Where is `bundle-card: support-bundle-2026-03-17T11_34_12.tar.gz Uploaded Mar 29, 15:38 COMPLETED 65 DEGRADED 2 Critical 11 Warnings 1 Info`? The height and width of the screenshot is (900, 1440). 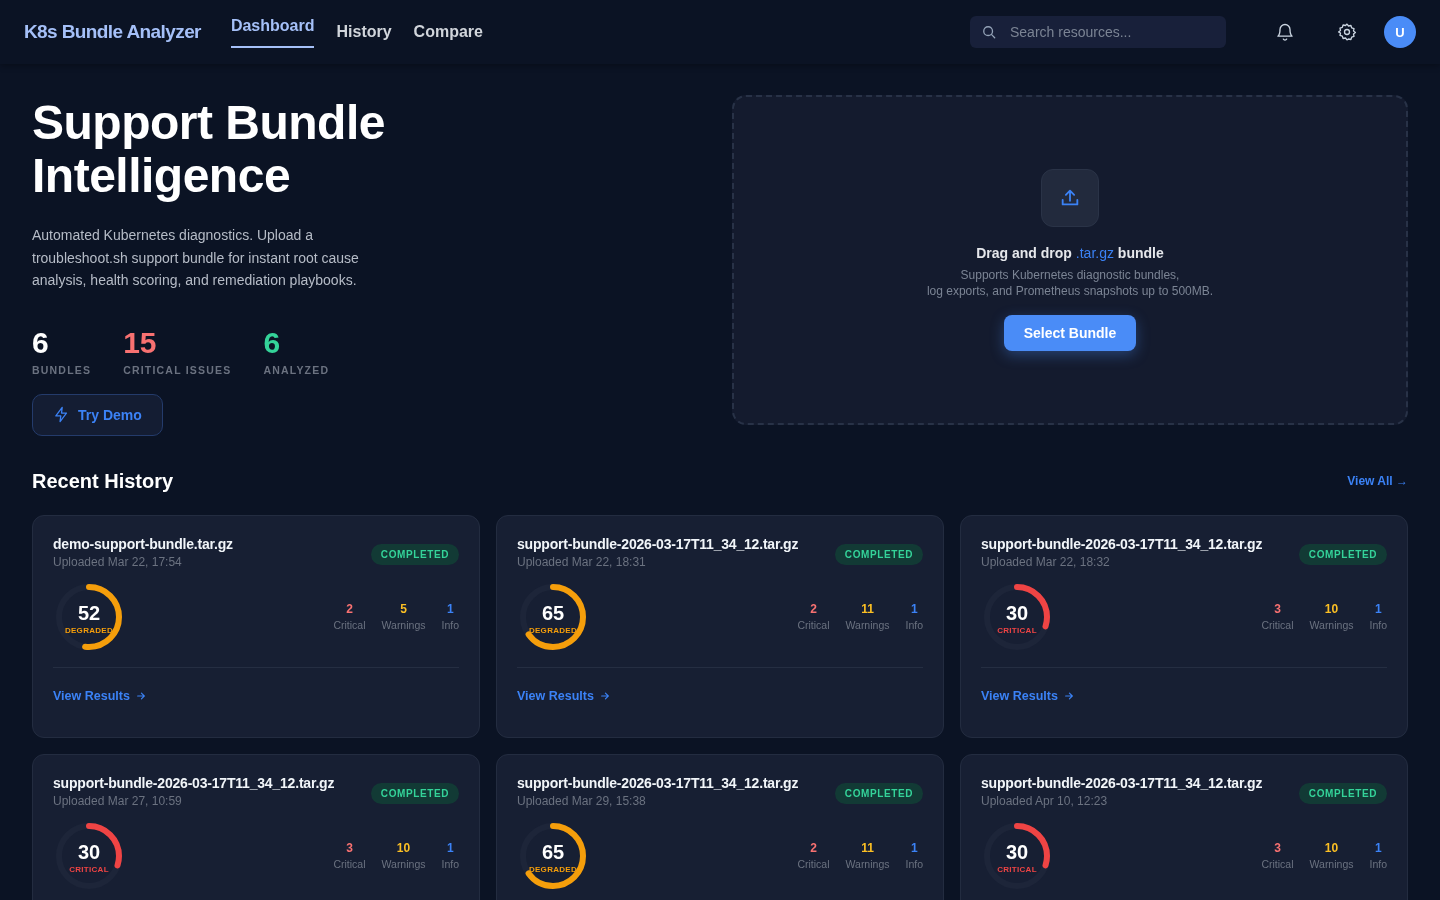
bundle-card: support-bundle-2026-03-17T11_34_12.tar.gz Uploaded Mar 29, 15:38 COMPLETED 65 DEGRADED 2 Critical 11 Warnings 1 Info is located at coordinates (720, 826).